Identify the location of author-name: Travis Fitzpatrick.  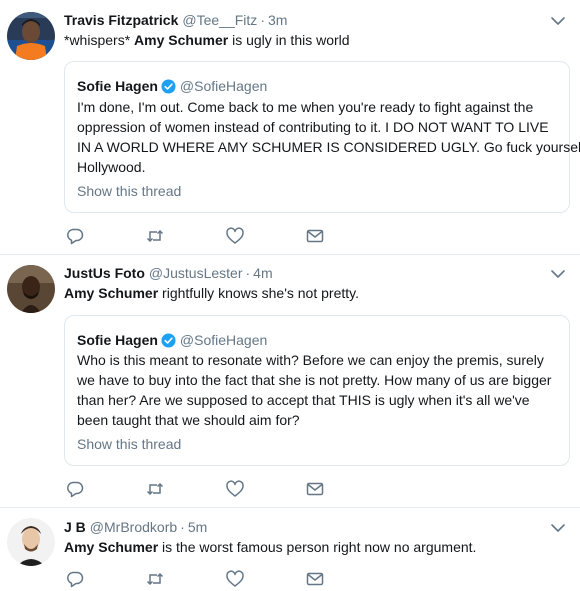
(121, 20).